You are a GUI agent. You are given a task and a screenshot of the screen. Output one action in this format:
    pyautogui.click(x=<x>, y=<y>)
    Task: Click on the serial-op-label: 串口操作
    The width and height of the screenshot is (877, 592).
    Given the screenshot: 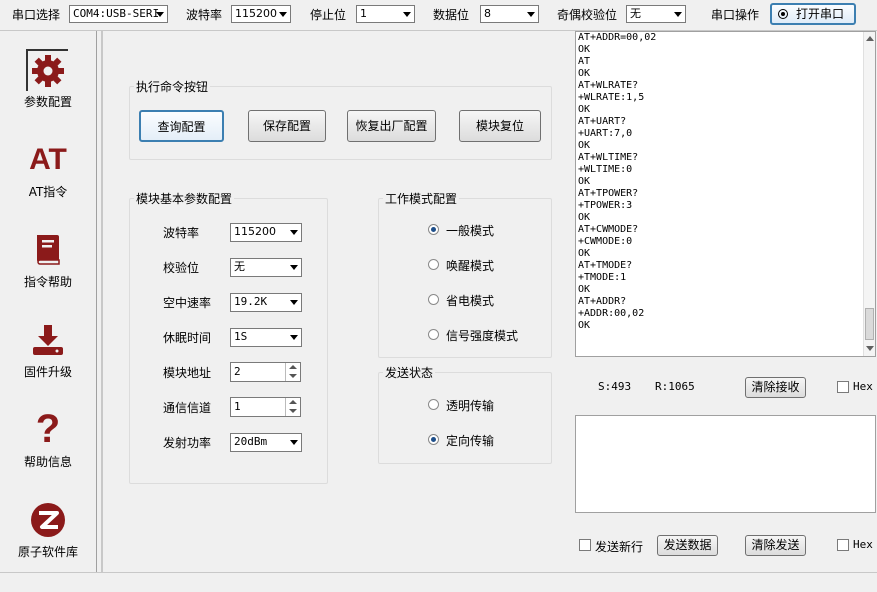 What is the action you would take?
    pyautogui.click(x=735, y=15)
    